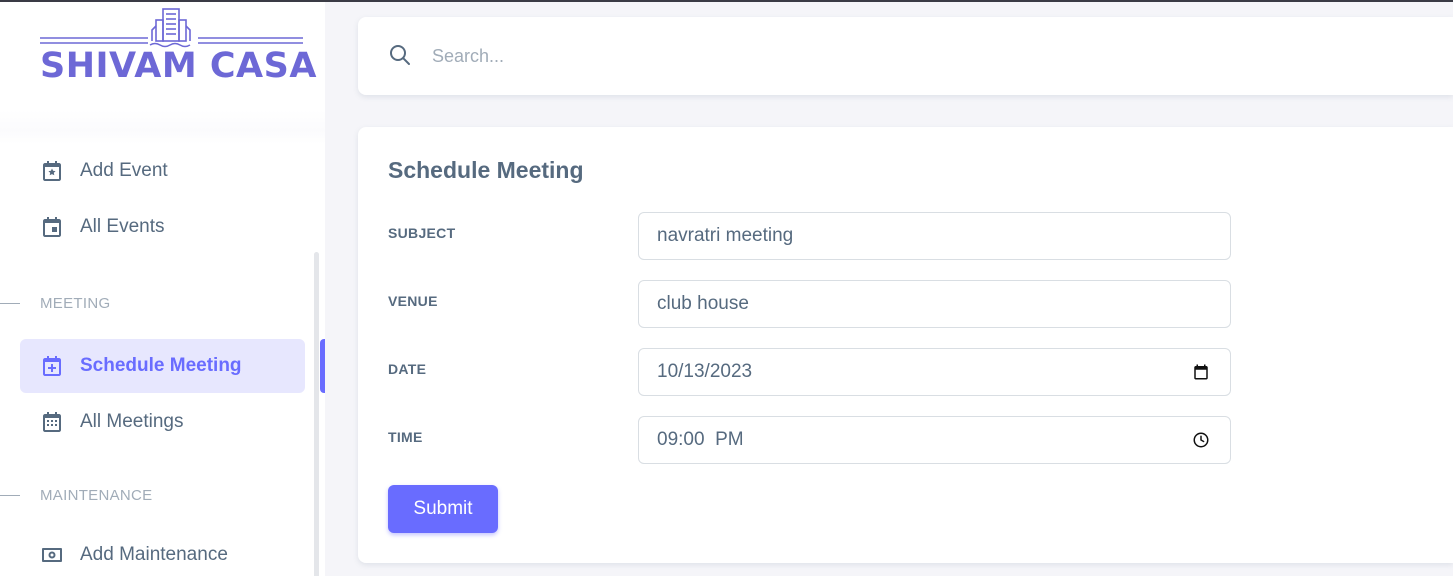 The width and height of the screenshot is (1453, 576). Describe the element at coordinates (934, 304) in the screenshot. I see `venue-input: club house` at that location.